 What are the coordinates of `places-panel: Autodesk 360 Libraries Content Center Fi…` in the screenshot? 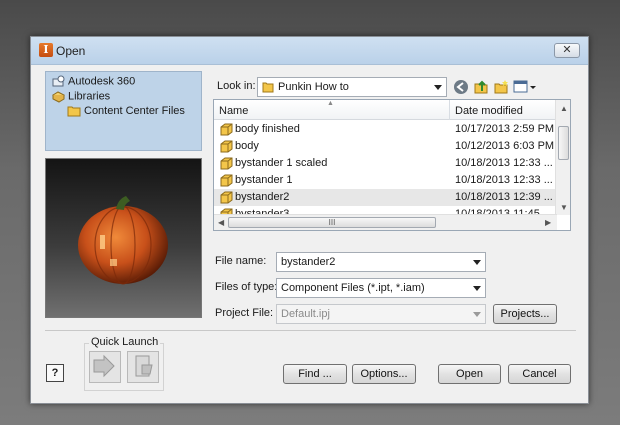 It's located at (123, 111).